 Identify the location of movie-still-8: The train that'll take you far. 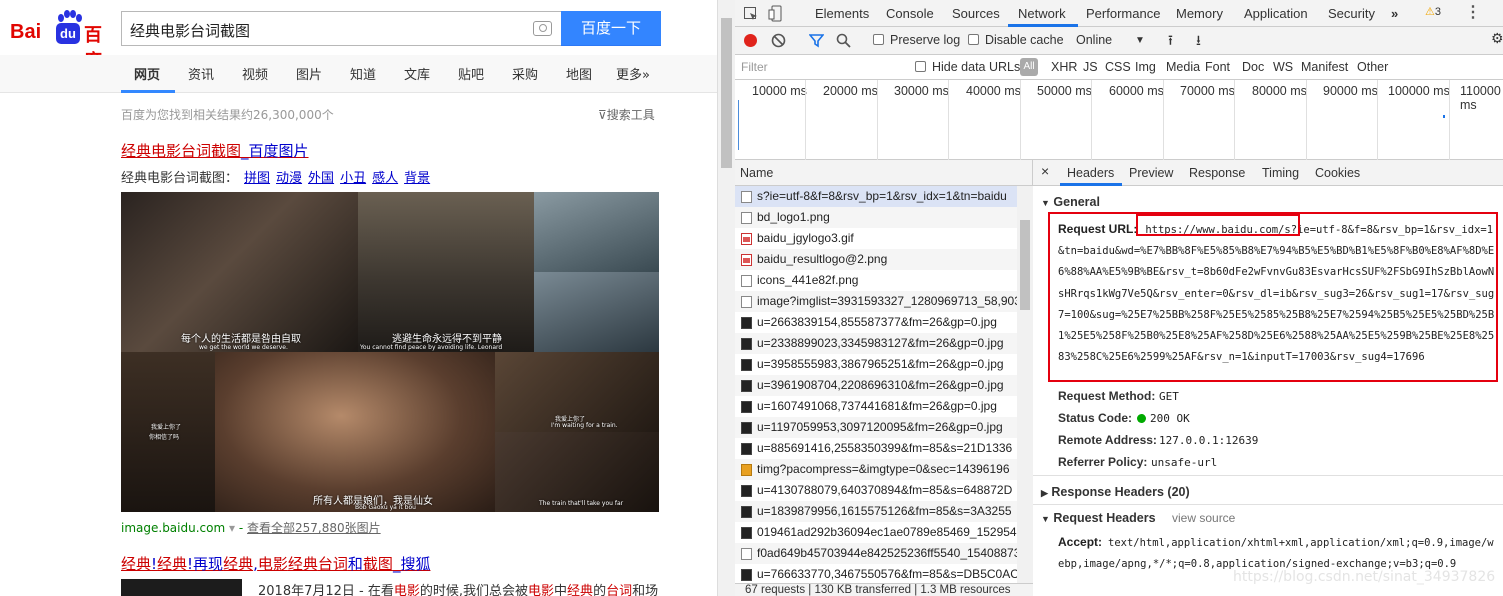
(577, 472).